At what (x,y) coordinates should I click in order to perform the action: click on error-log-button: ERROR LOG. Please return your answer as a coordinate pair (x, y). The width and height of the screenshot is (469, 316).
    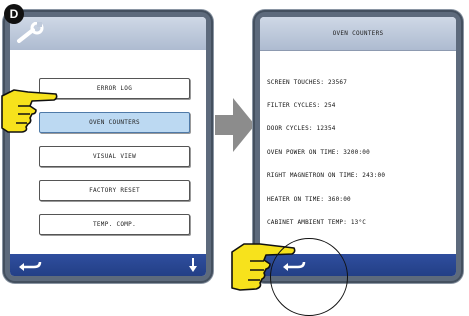
    Looking at the image, I should click on (114, 88).